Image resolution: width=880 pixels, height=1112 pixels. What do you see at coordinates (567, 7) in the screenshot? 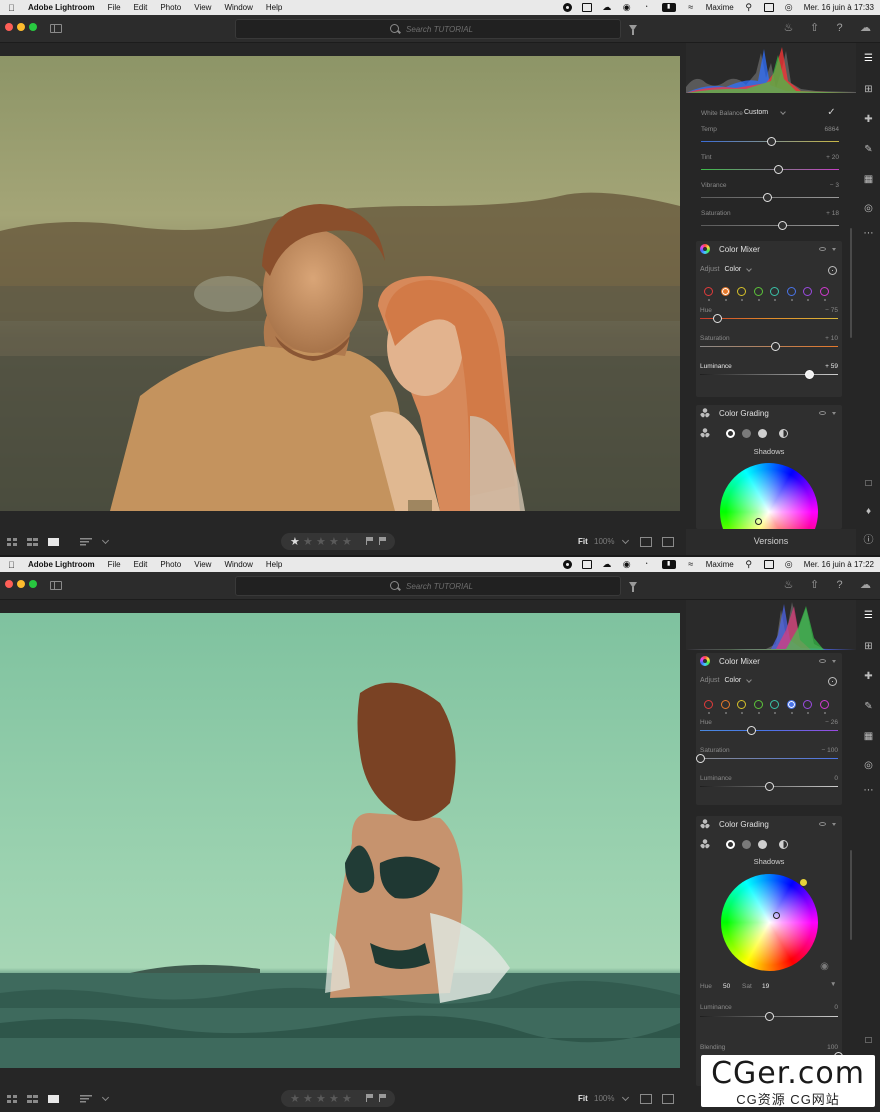
I see `record-icon` at bounding box center [567, 7].